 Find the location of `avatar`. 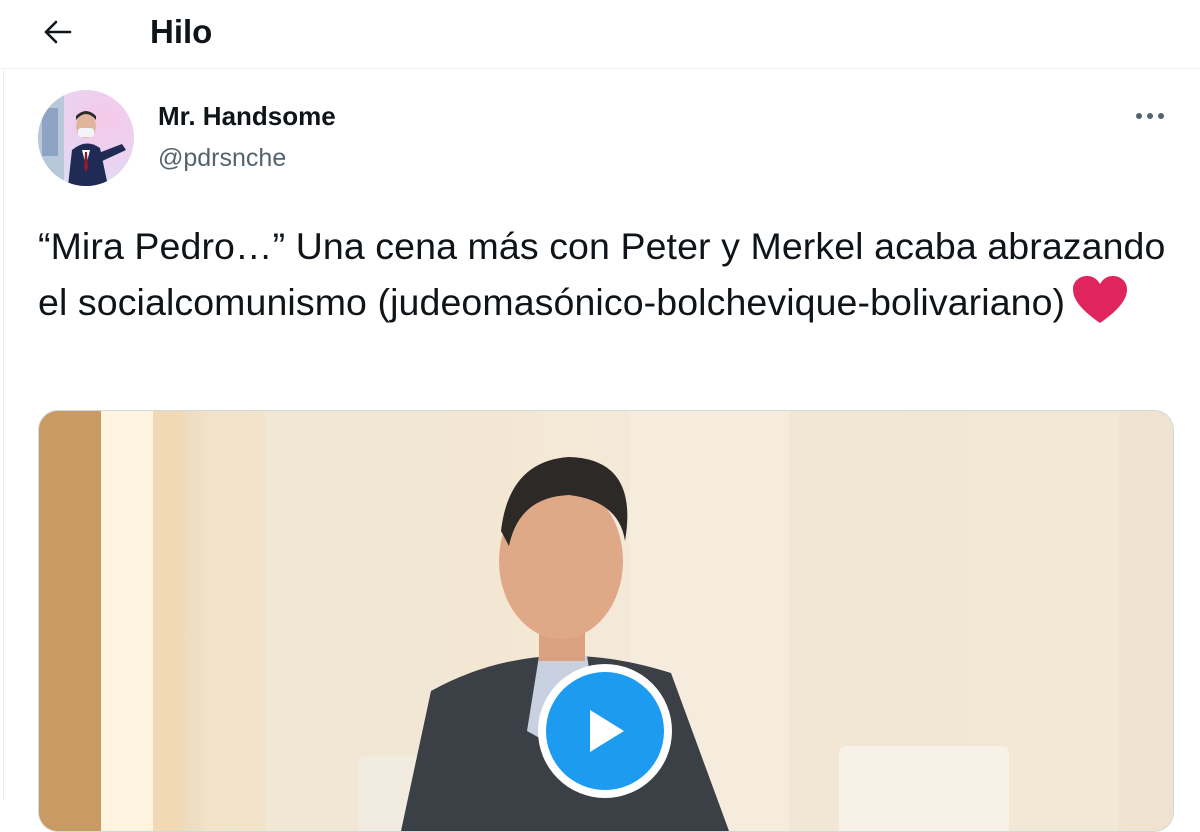

avatar is located at coordinates (86, 138).